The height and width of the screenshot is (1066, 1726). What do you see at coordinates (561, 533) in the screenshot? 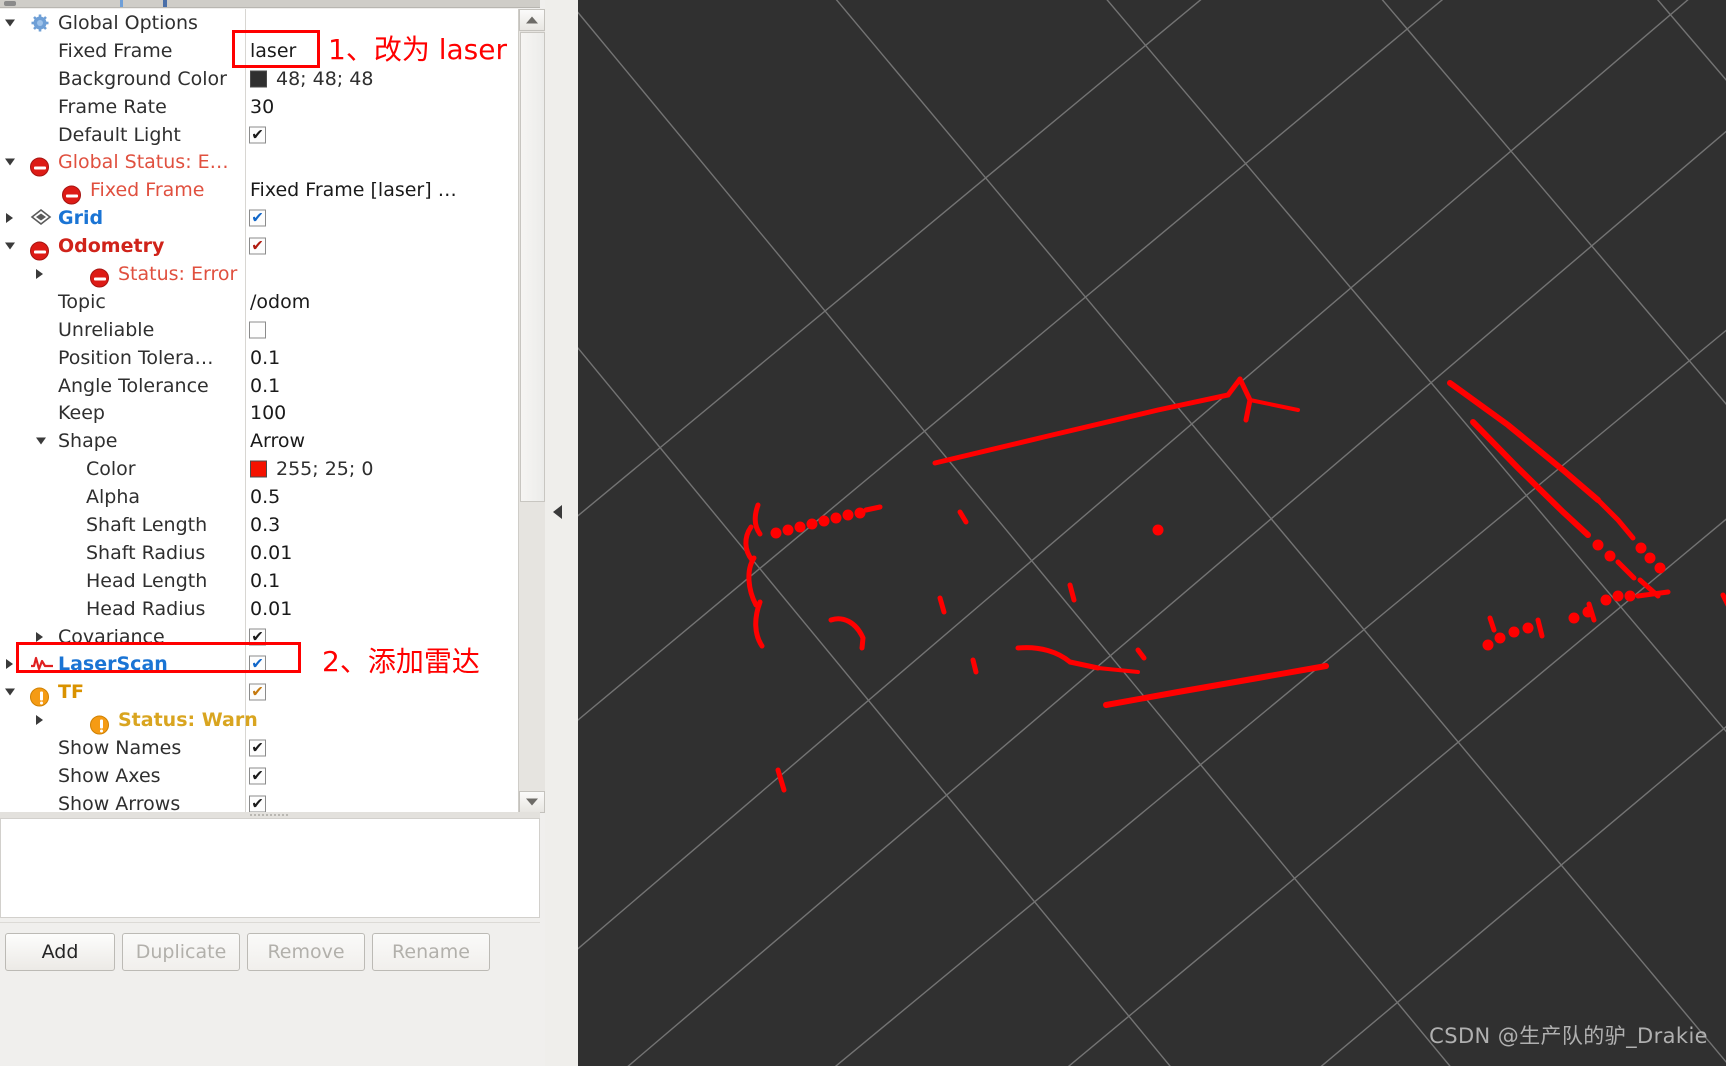
I see `panel-splitter-vertical` at bounding box center [561, 533].